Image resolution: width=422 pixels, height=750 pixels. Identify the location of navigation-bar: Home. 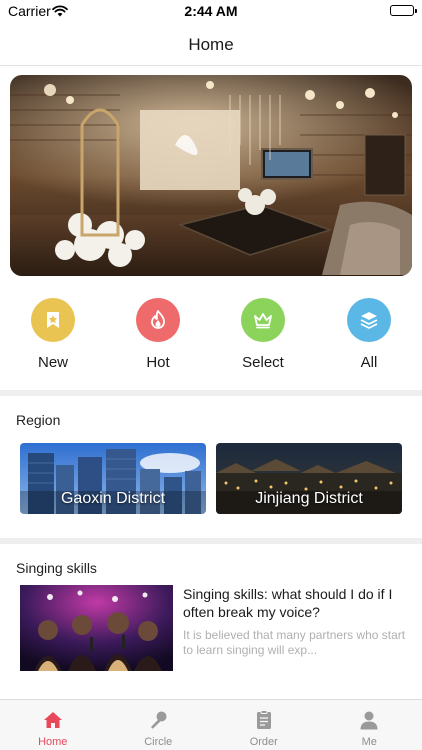
(211, 44).